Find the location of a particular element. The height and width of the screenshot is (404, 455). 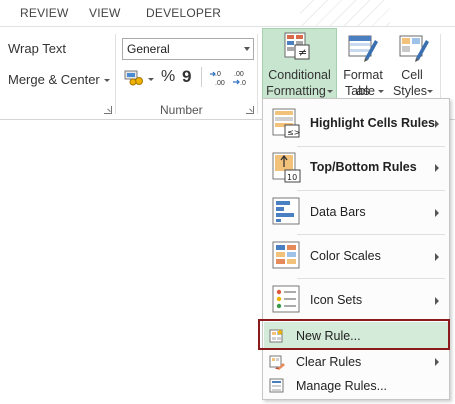

alignment-dialog-launcher-icon is located at coordinates (108, 110).